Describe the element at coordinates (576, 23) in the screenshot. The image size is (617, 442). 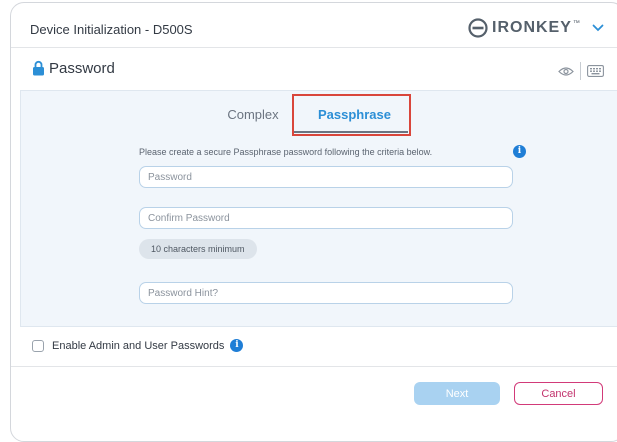
I see `brand-trademark: ™` at that location.